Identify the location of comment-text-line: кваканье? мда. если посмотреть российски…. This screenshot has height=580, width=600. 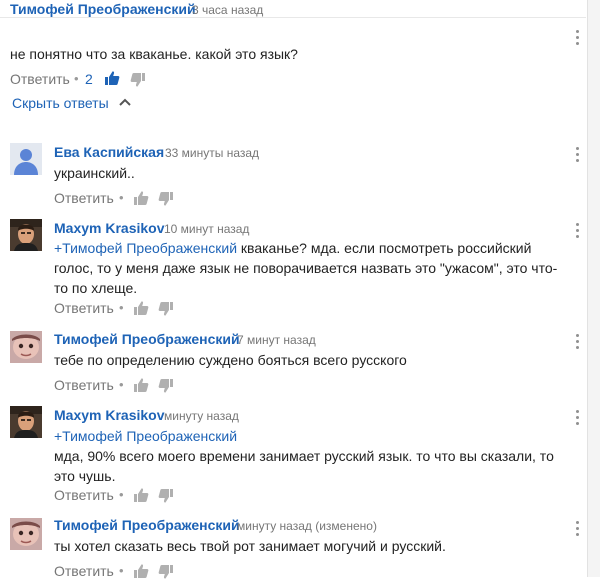
(384, 248).